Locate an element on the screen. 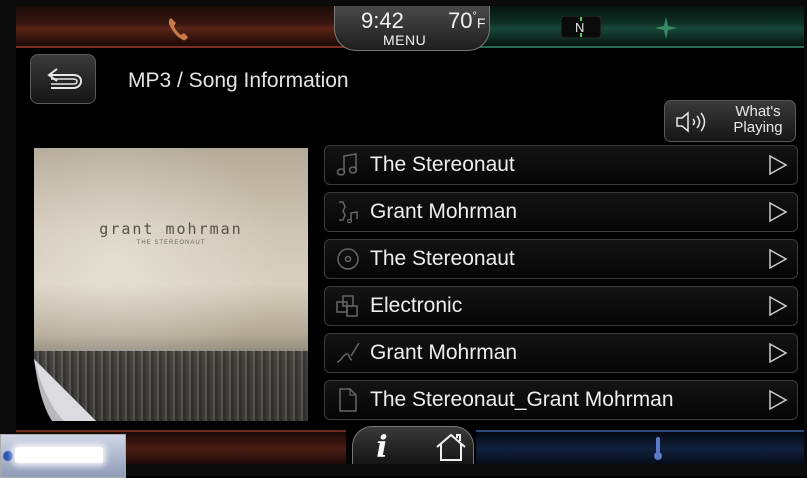 The height and width of the screenshot is (478, 807). menu-button: MENU is located at coordinates (404, 40).